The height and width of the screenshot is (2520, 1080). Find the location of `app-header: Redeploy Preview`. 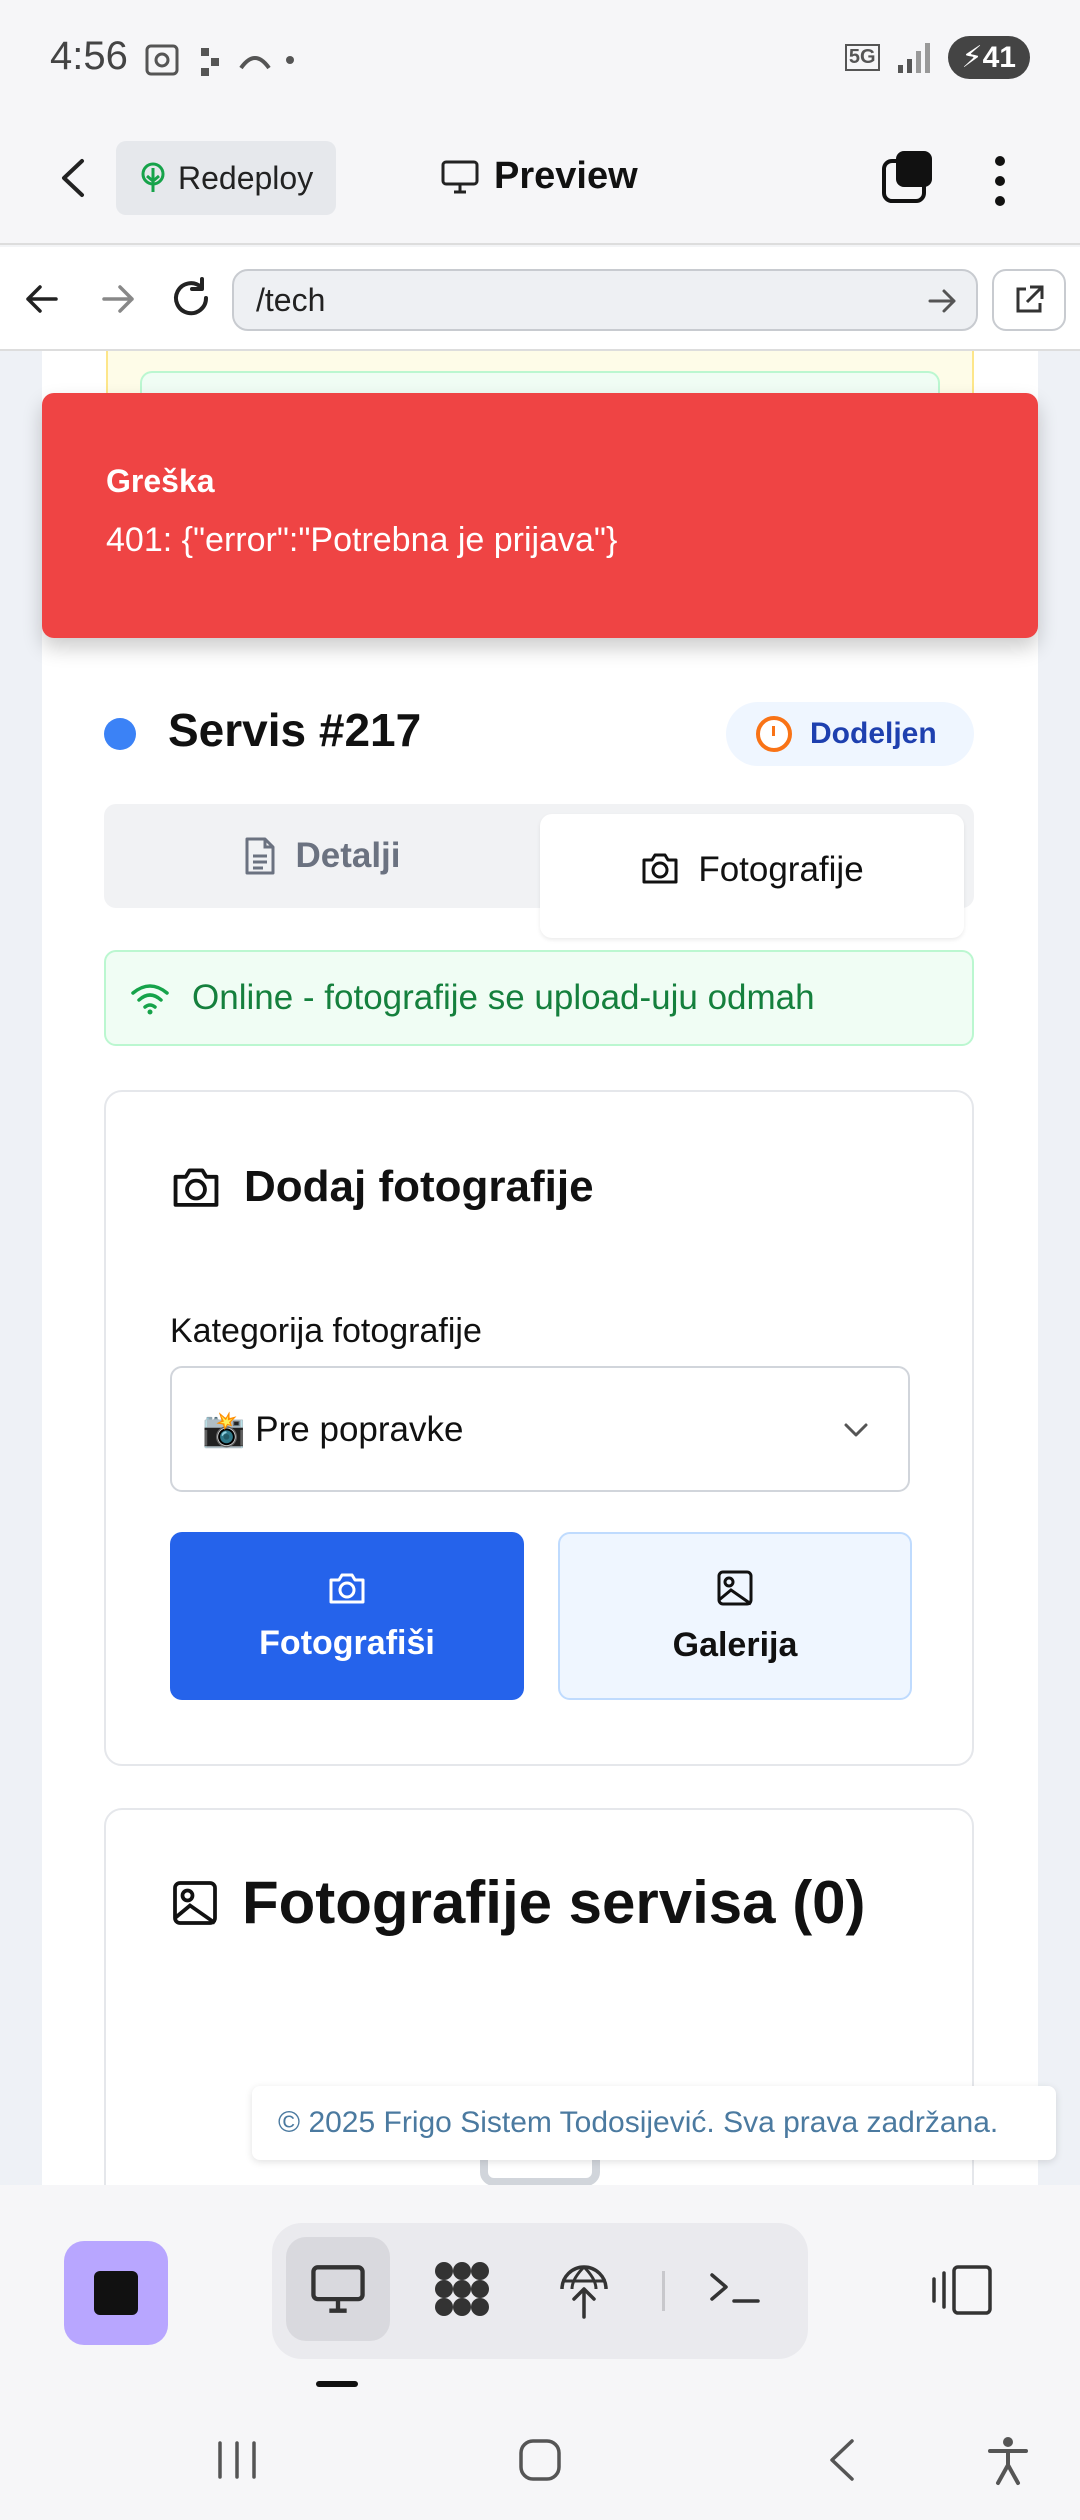

app-header: Redeploy Preview is located at coordinates (540, 180).